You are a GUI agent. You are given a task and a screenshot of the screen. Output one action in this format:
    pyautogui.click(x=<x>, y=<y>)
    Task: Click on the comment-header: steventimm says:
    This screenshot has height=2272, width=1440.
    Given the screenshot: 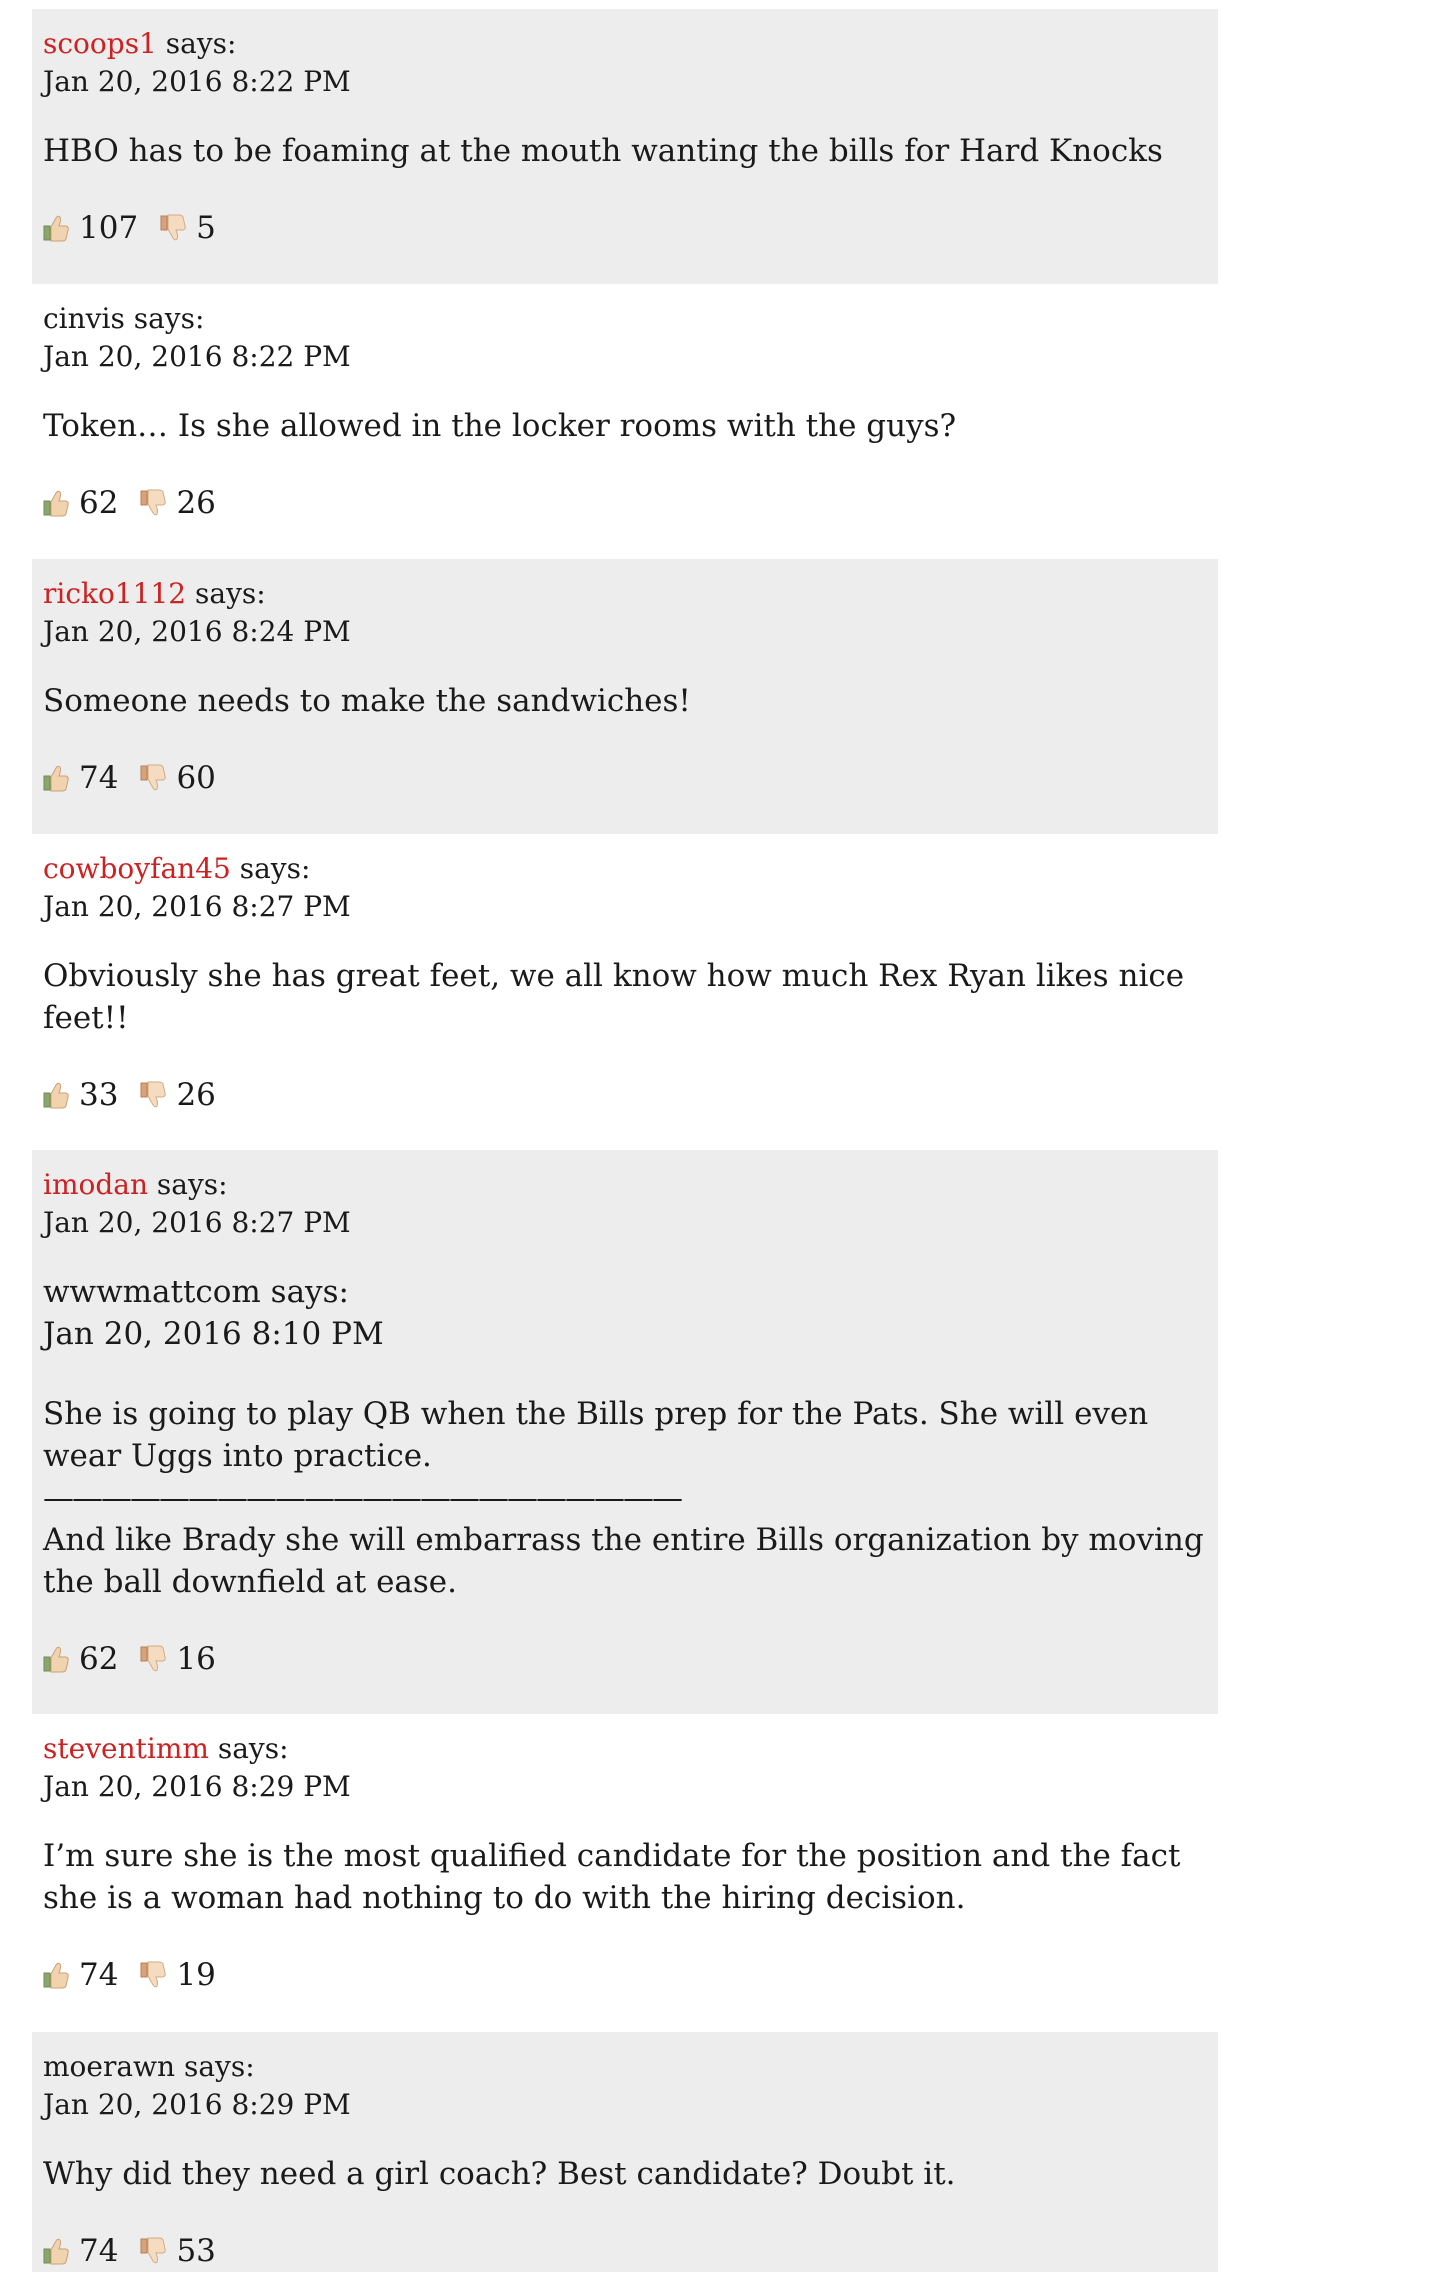 What is the action you would take?
    pyautogui.click(x=624, y=1749)
    